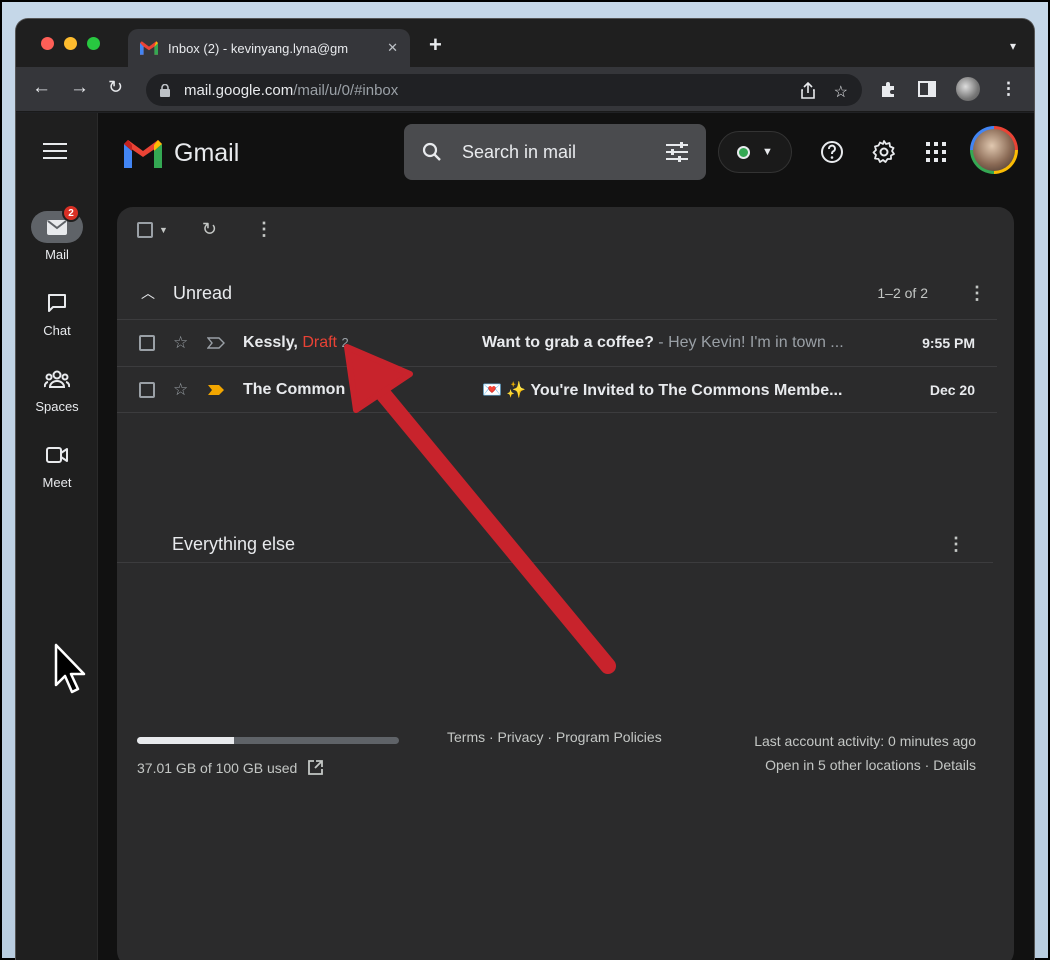 This screenshot has height=960, width=1050. I want to click on select-all-checkbox, so click(145, 229).